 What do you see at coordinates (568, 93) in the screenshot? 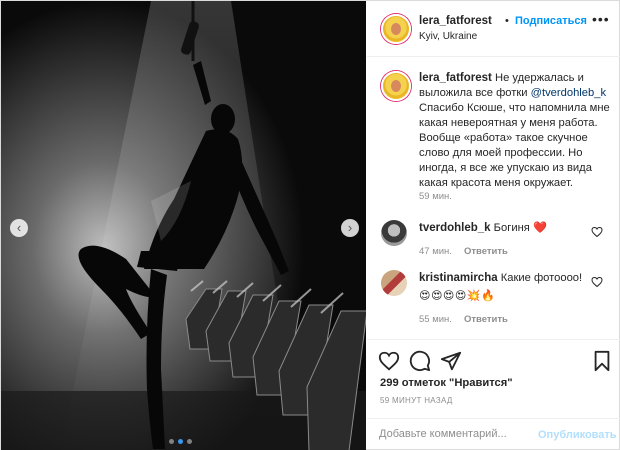
I see `caption-mention-link: @tverdohleb_k` at bounding box center [568, 93].